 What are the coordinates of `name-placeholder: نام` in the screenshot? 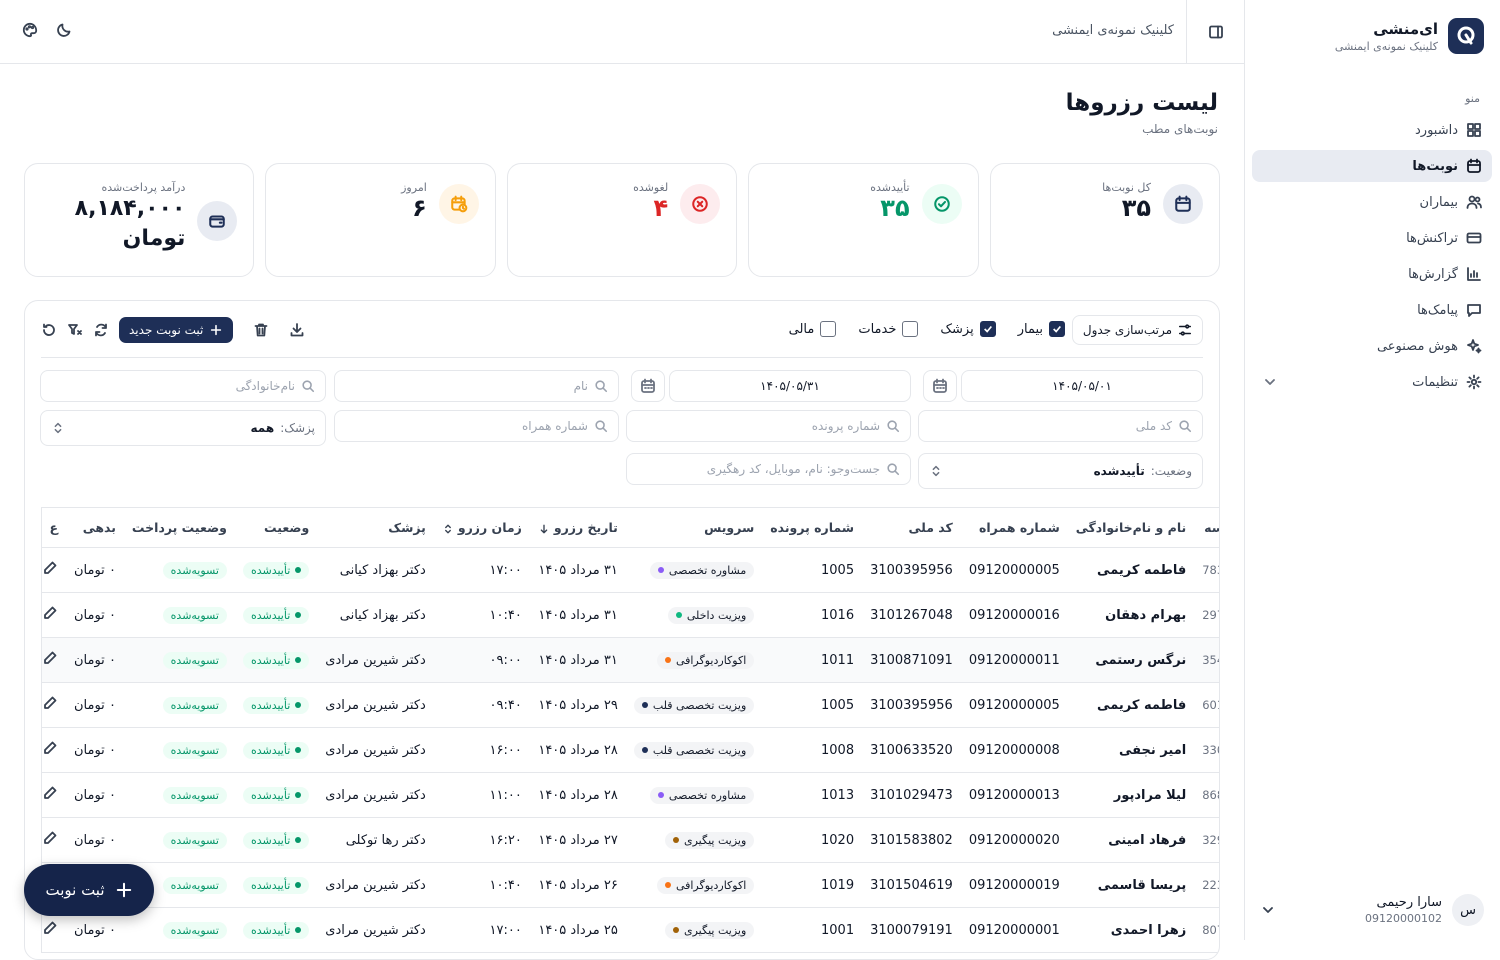 It's located at (580, 386).